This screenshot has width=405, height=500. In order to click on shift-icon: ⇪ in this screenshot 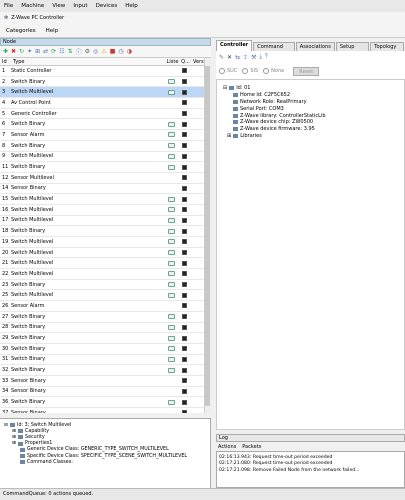, I will do `click(245, 57)`.